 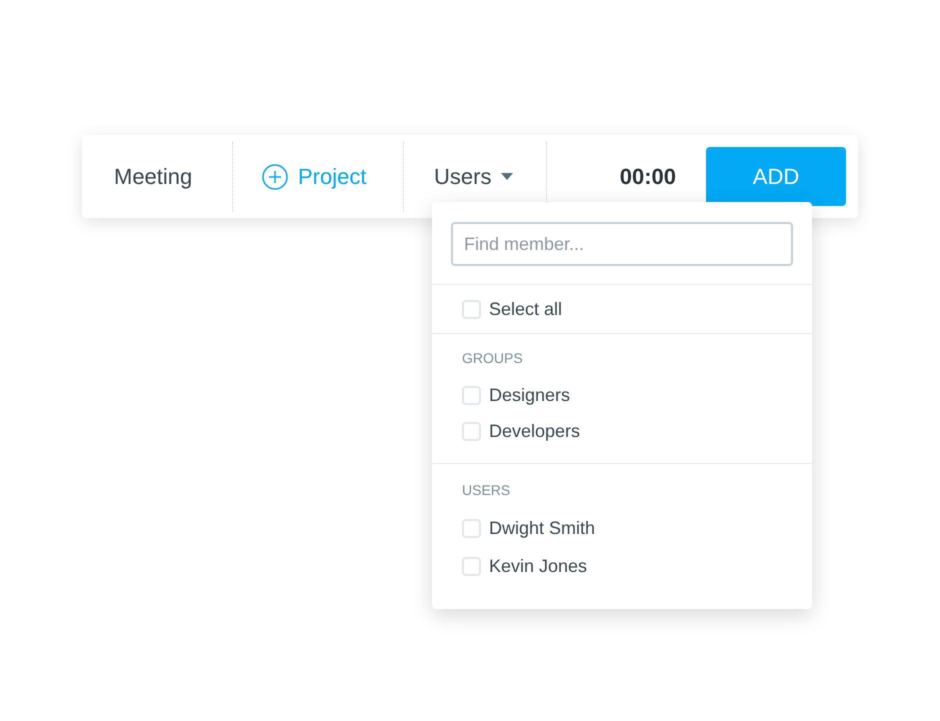 I want to click on description-text: Meeting, so click(x=153, y=176).